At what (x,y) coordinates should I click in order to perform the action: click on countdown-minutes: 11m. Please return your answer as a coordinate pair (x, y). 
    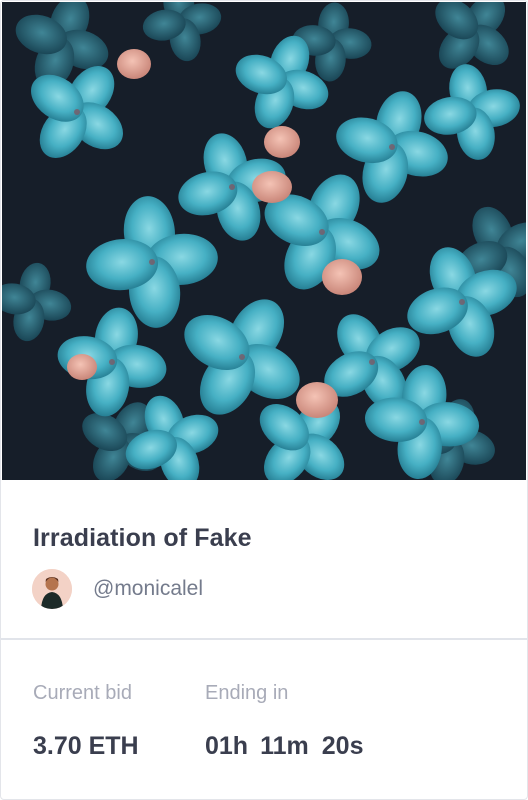
    Looking at the image, I should click on (284, 746).